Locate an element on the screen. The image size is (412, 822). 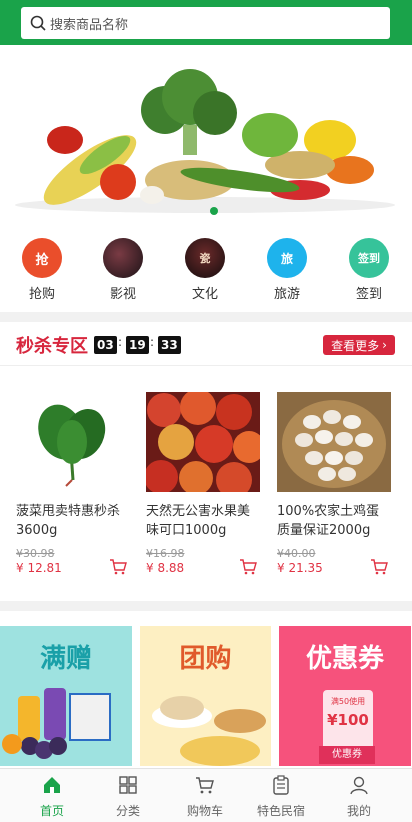
tab-home: 首页 is located at coordinates (52, 797).